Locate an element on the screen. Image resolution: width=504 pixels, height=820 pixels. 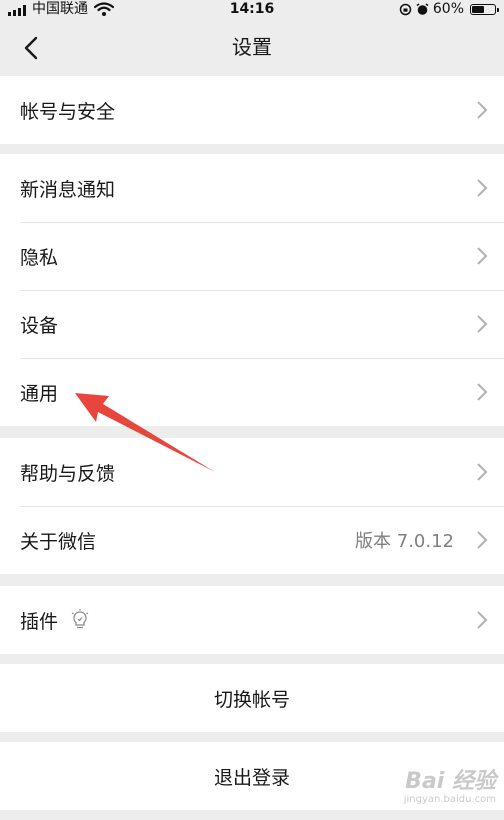
row-general: 通用 is located at coordinates (252, 392).